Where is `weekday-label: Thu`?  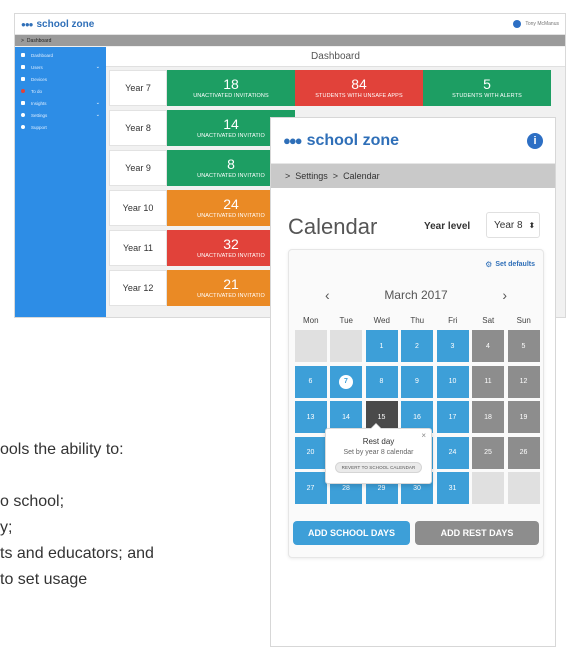 weekday-label: Thu is located at coordinates (417, 320).